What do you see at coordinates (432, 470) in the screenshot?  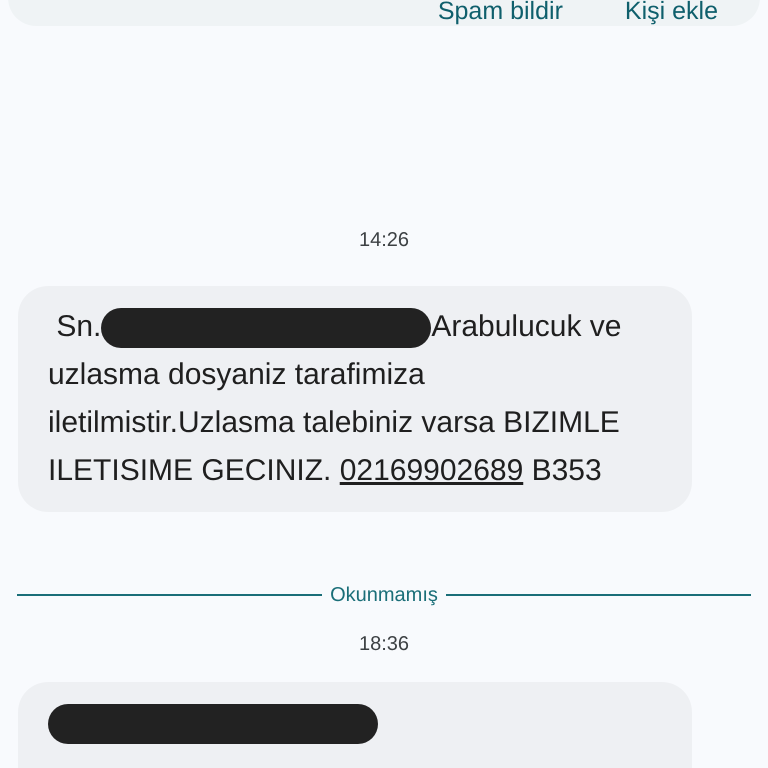 I see `phone-link: 02169902689` at bounding box center [432, 470].